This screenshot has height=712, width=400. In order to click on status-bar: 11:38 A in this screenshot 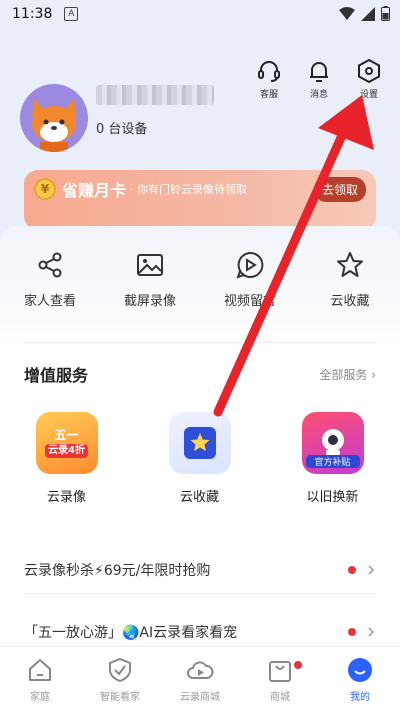, I will do `click(200, 14)`.